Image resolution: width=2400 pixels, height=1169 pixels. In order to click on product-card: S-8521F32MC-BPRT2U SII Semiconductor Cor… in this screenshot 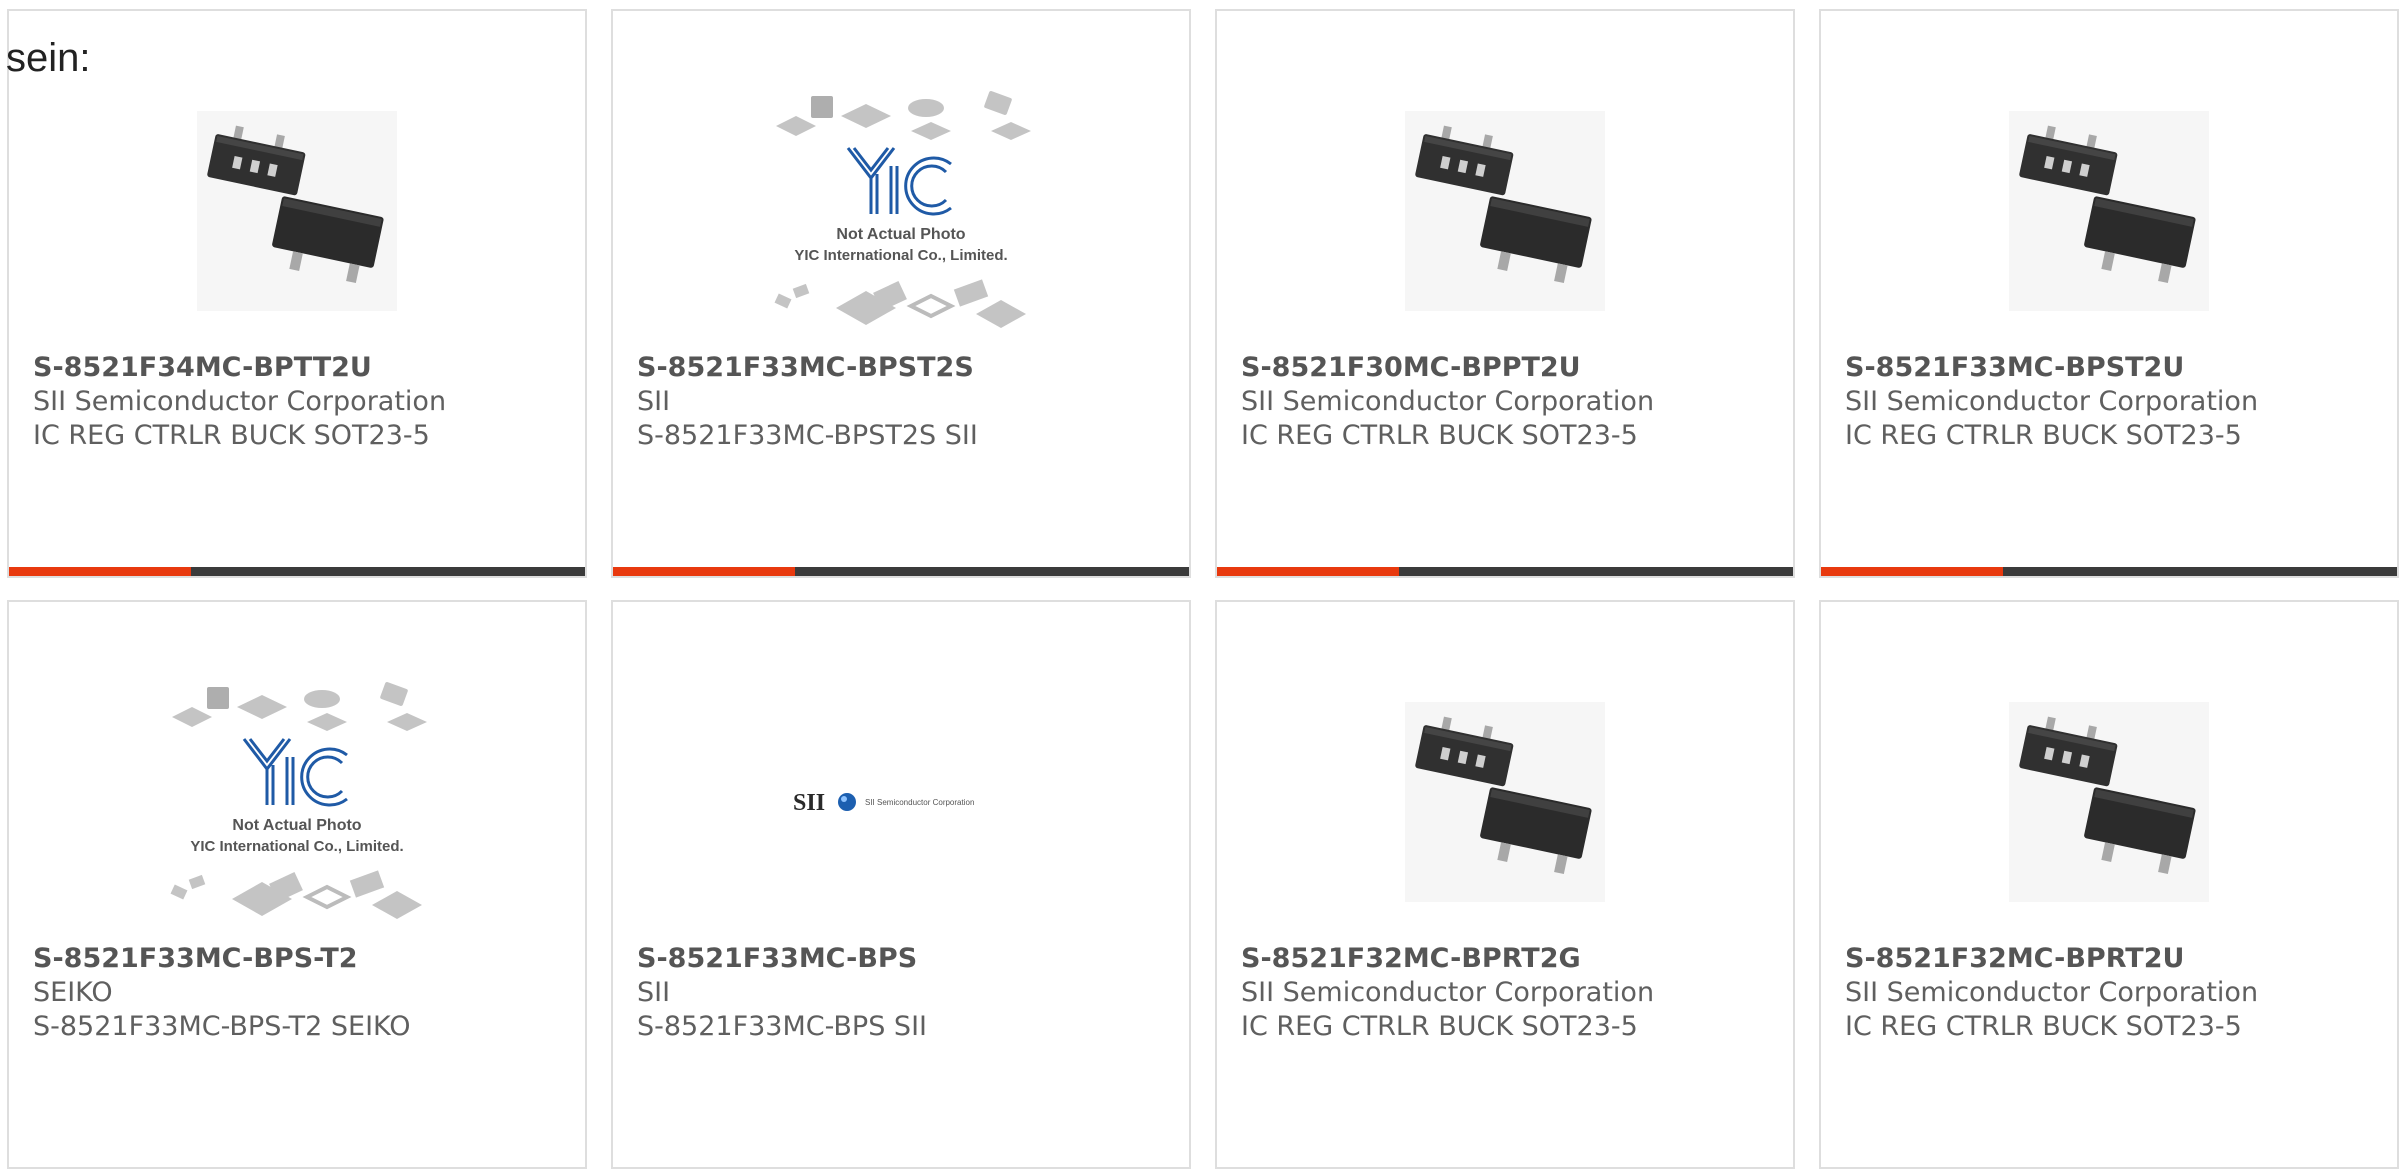, I will do `click(2109, 884)`.